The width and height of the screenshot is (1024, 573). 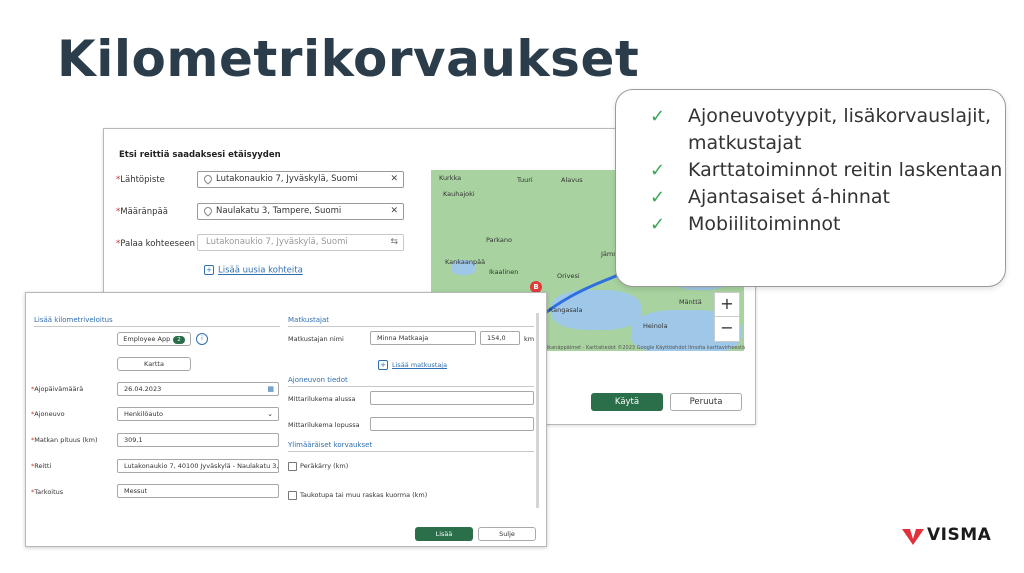 What do you see at coordinates (827, 170) in the screenshot?
I see `feature-item: ✓ Karttatoiminnot reitin laskentaan` at bounding box center [827, 170].